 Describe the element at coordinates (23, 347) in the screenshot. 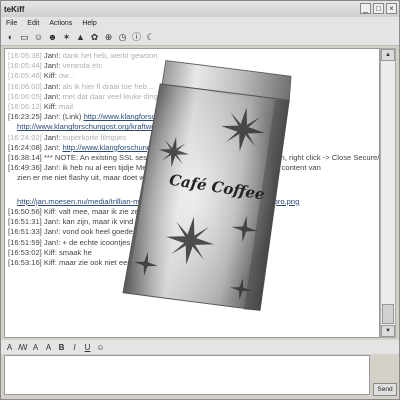

I see `font-icon: ꟿ` at that location.